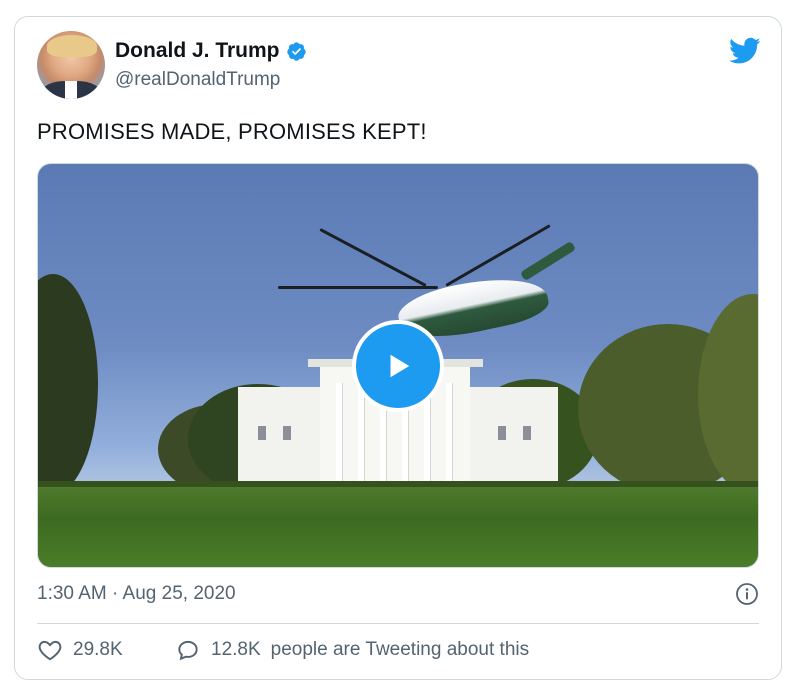  What do you see at coordinates (68, 384) in the screenshot?
I see `tree-left` at bounding box center [68, 384].